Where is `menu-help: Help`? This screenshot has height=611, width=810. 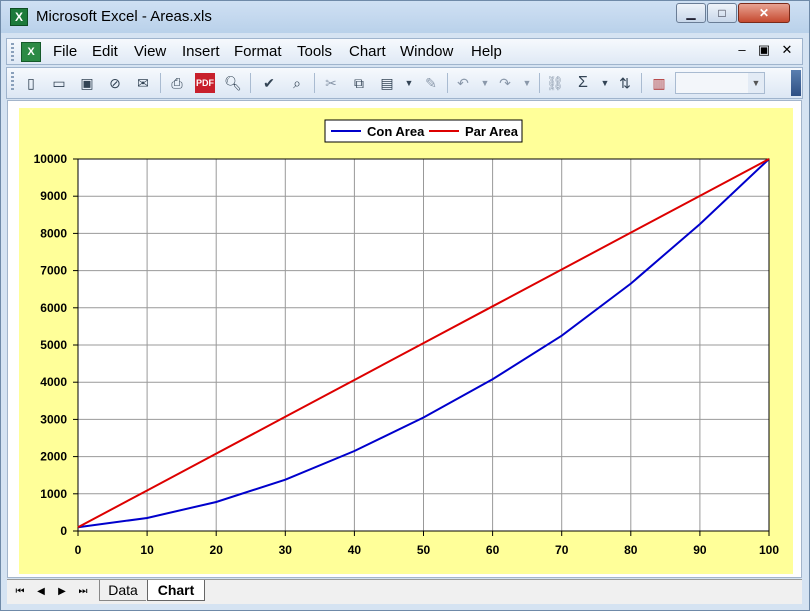 menu-help: Help is located at coordinates (486, 51).